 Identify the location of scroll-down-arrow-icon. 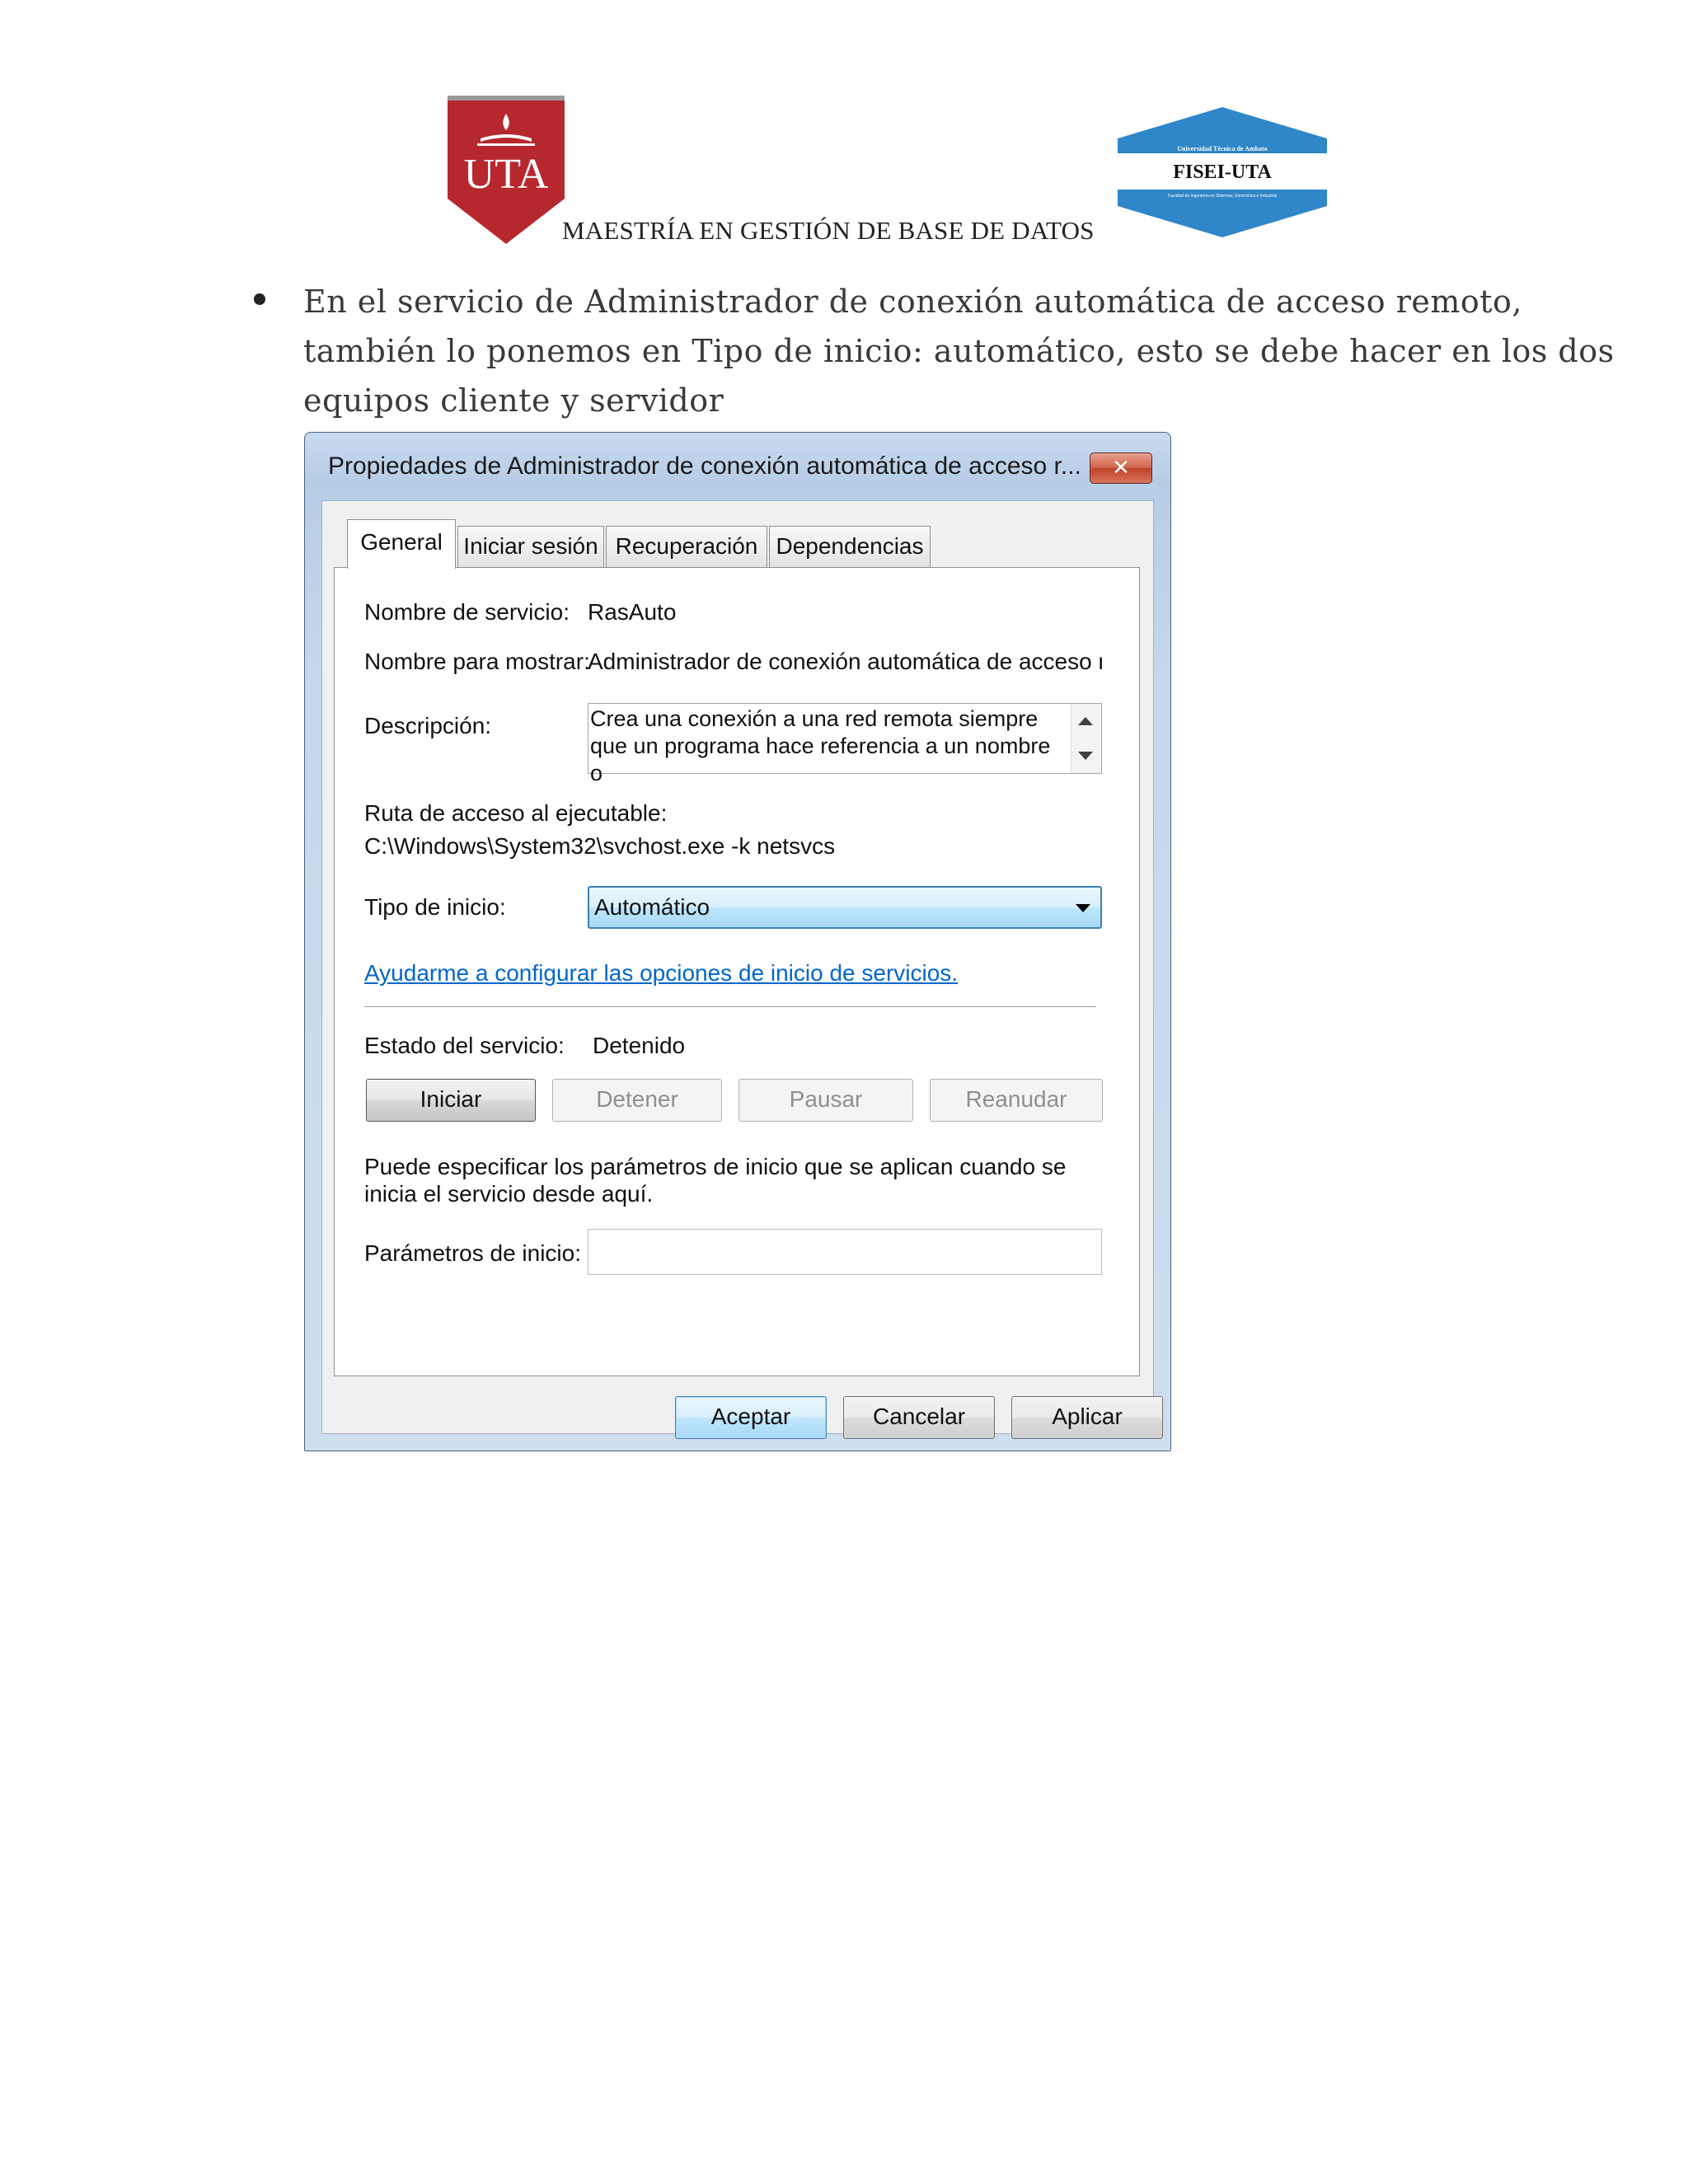
(1085, 756).